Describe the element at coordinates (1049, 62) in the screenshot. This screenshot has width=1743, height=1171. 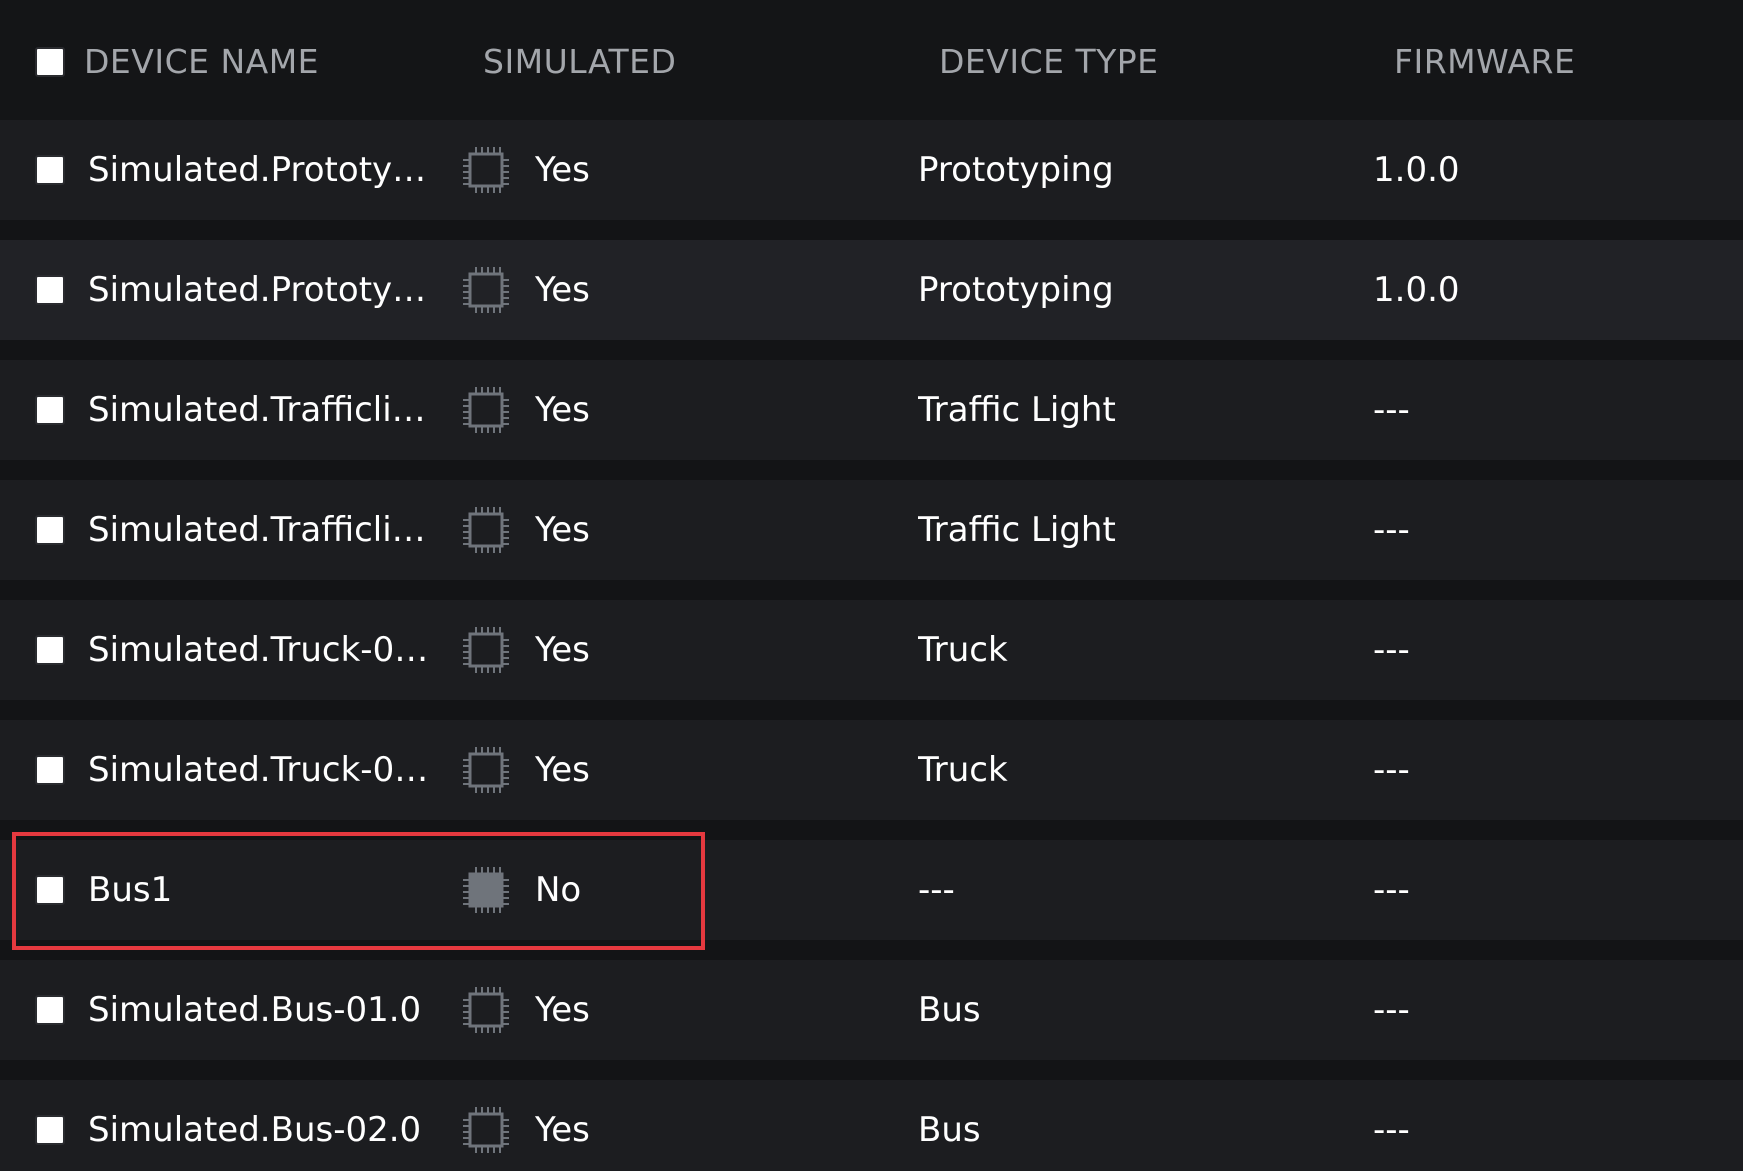
I see `column-header-device-type: DEVICE TYPE` at that location.